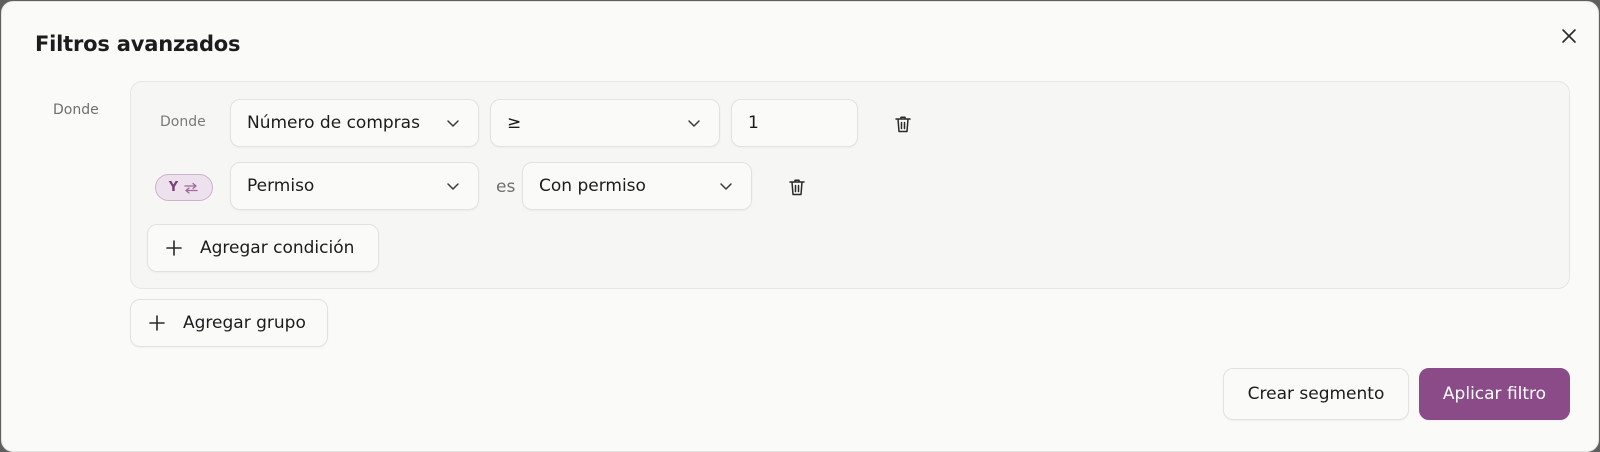  I want to click on create-segment-label: Crear segmento, so click(1316, 394).